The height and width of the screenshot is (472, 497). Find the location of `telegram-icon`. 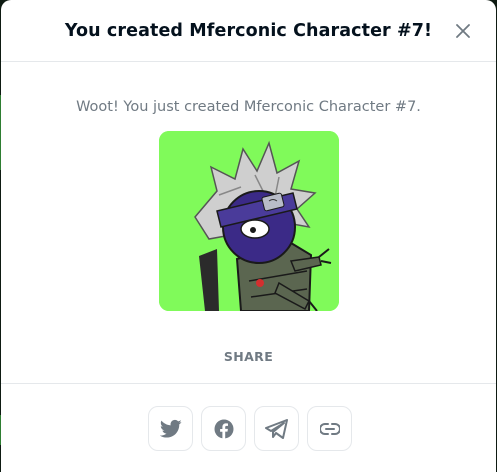

telegram-icon is located at coordinates (276, 428).